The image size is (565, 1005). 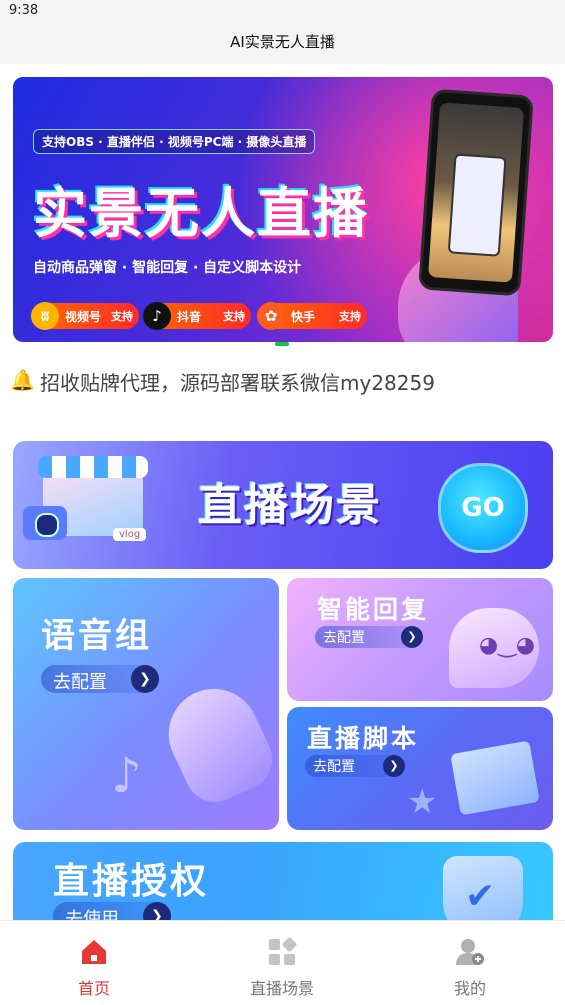 What do you see at coordinates (94, 952) in the screenshot?
I see `home-icon` at bounding box center [94, 952].